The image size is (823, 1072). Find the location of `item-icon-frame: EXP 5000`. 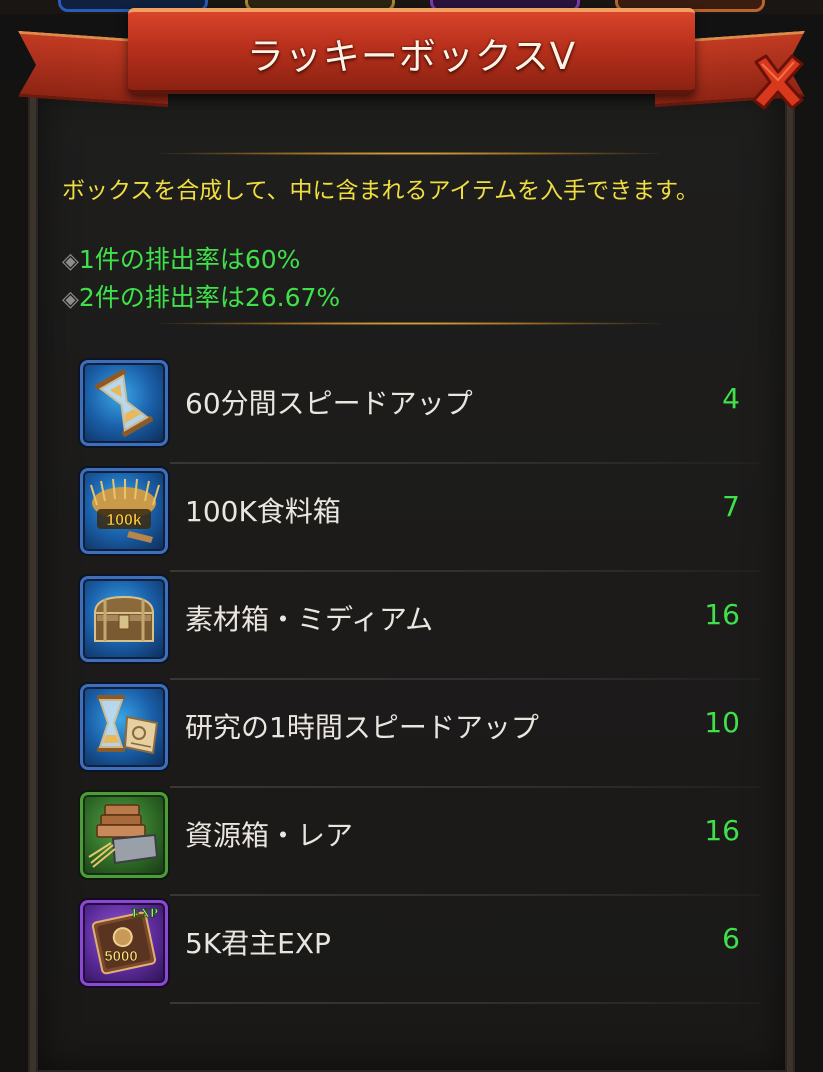

item-icon-frame: EXP 5000 is located at coordinates (124, 943).